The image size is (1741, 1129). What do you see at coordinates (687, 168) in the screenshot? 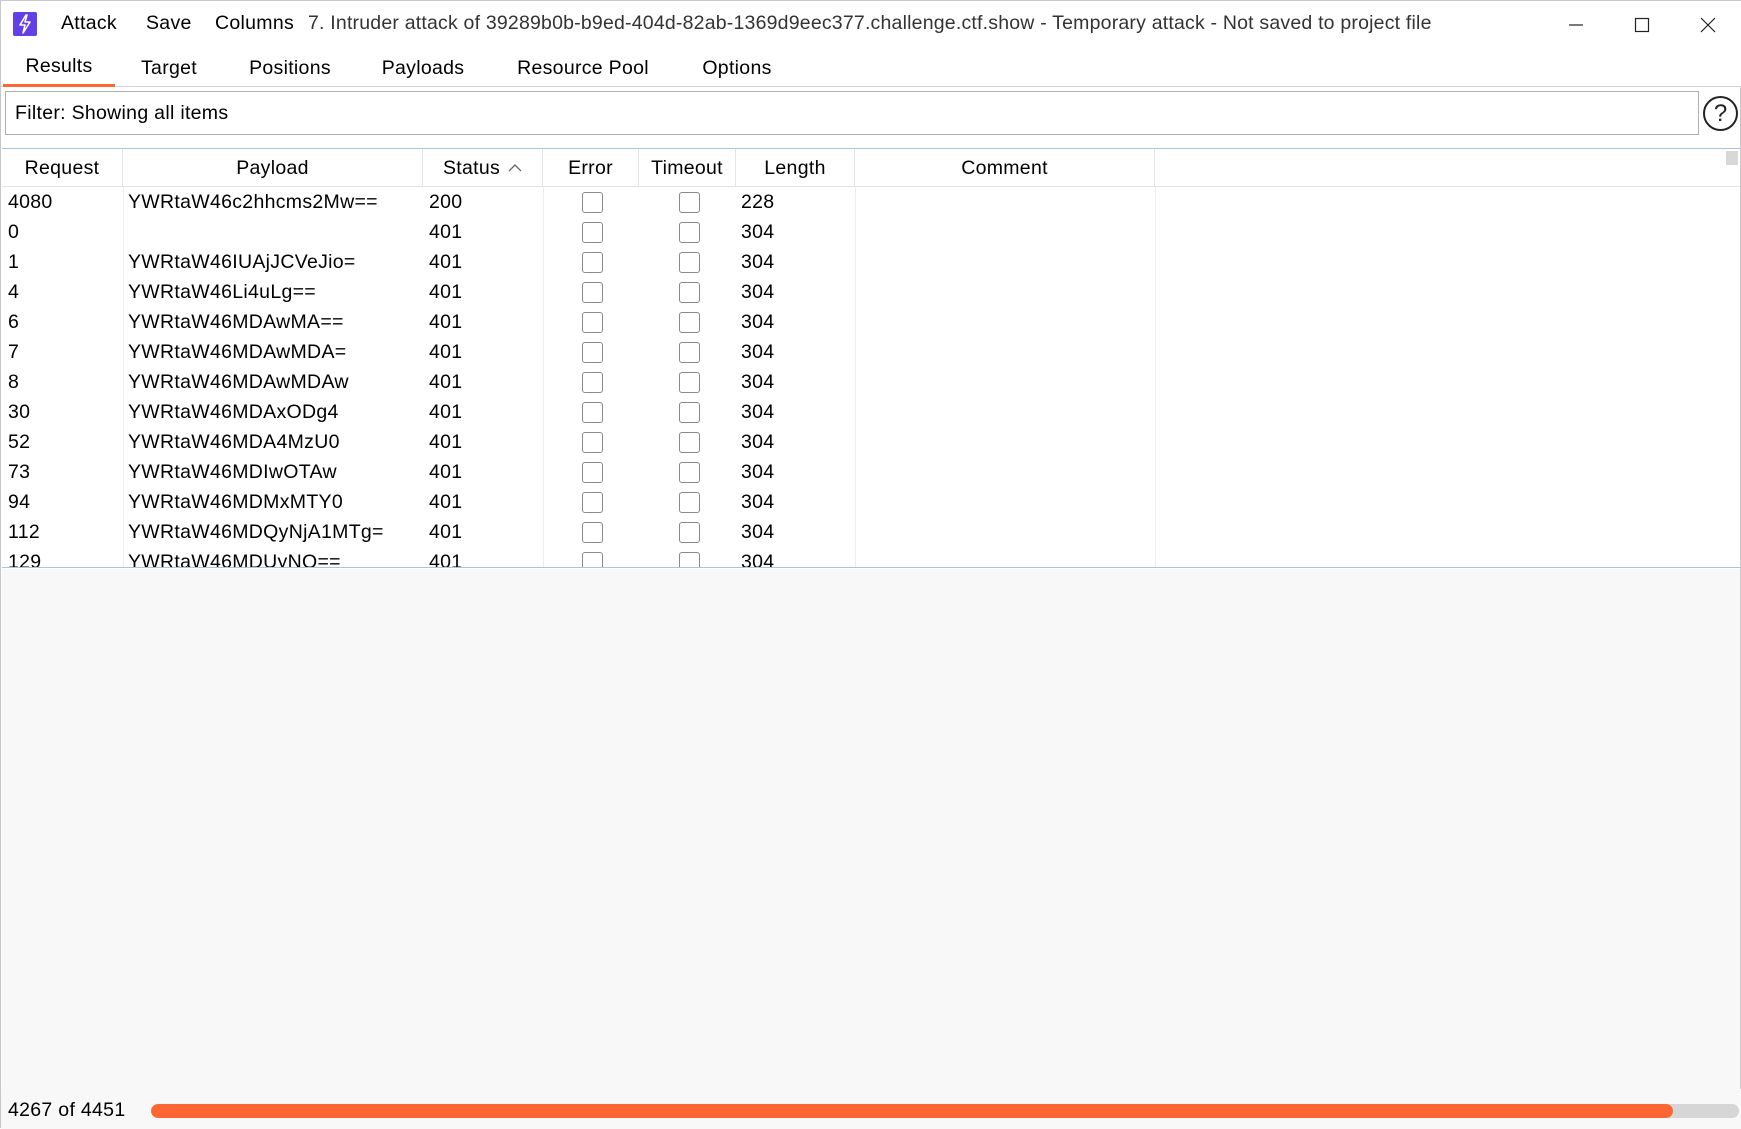
I see `column-header-timeout: Timeout` at bounding box center [687, 168].